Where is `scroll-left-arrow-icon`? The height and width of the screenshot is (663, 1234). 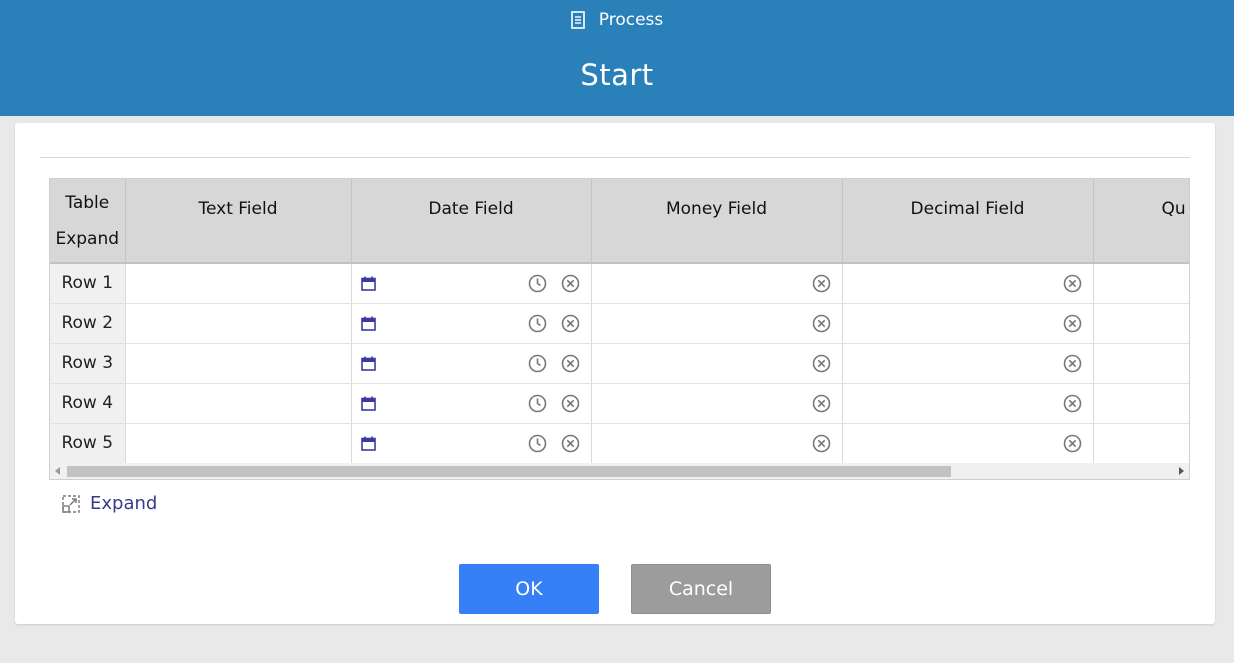
scroll-left-arrow-icon is located at coordinates (57, 471).